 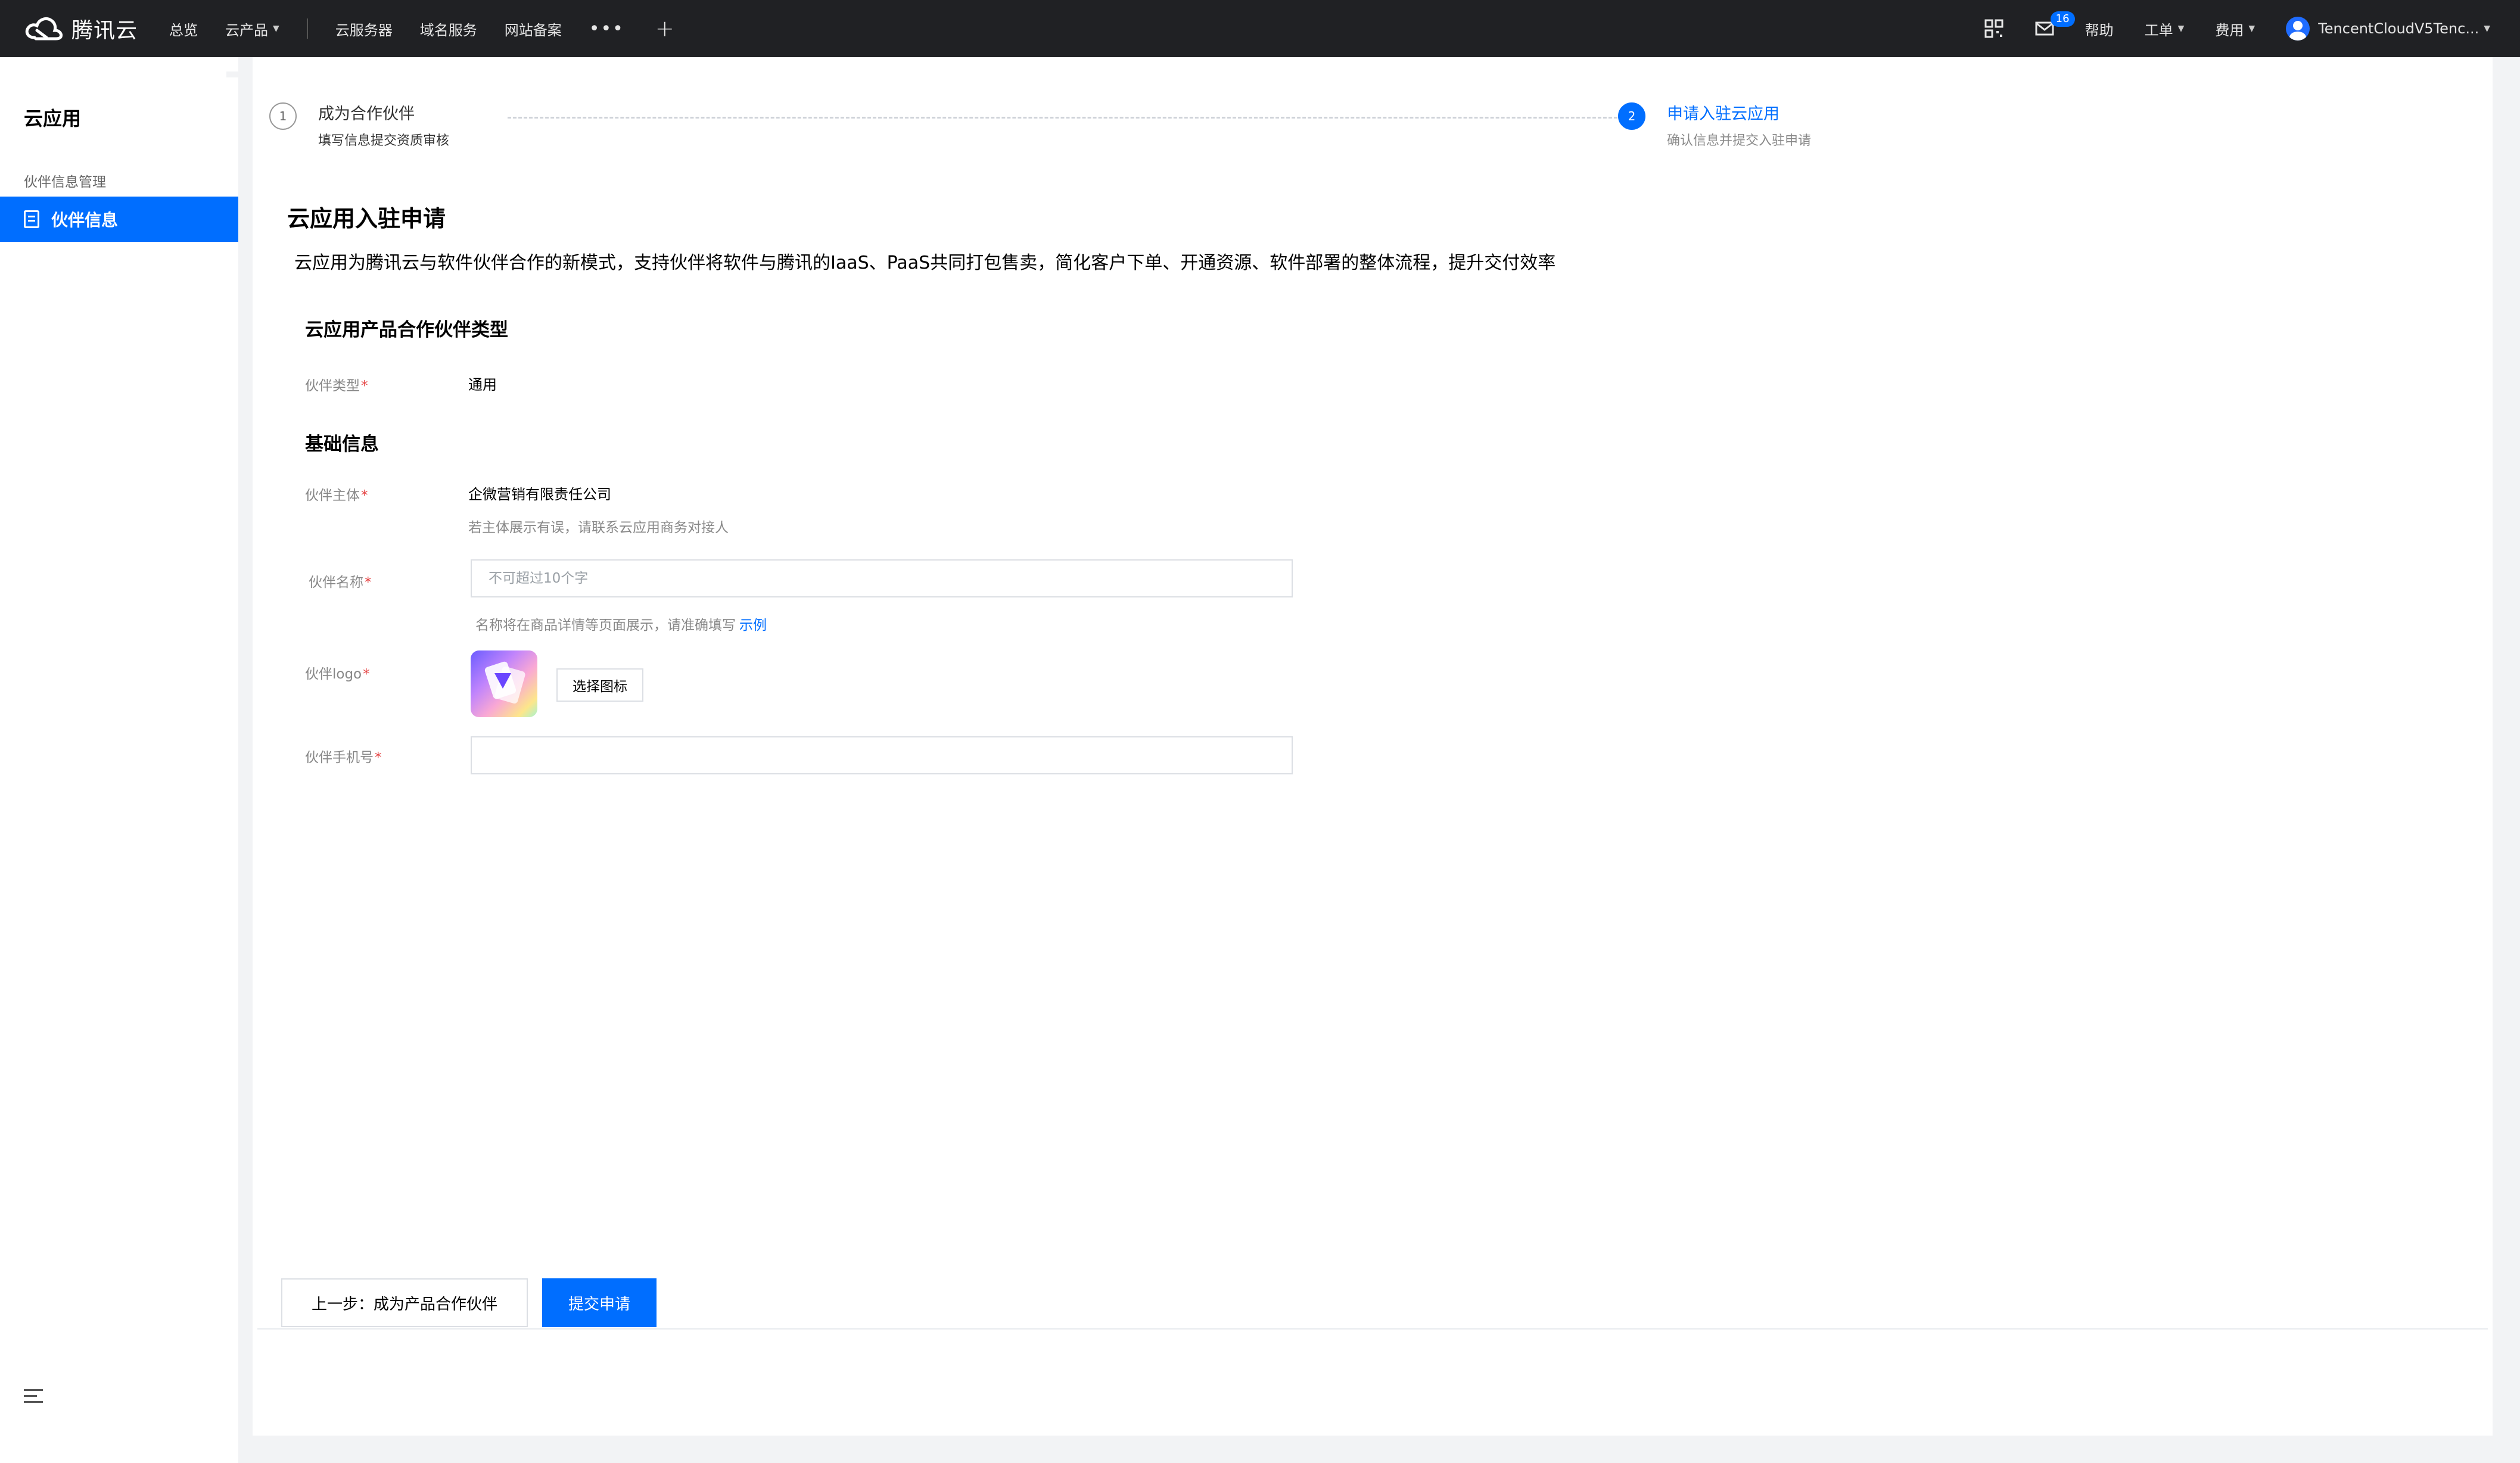 I want to click on avatar-icon, so click(x=2298, y=29).